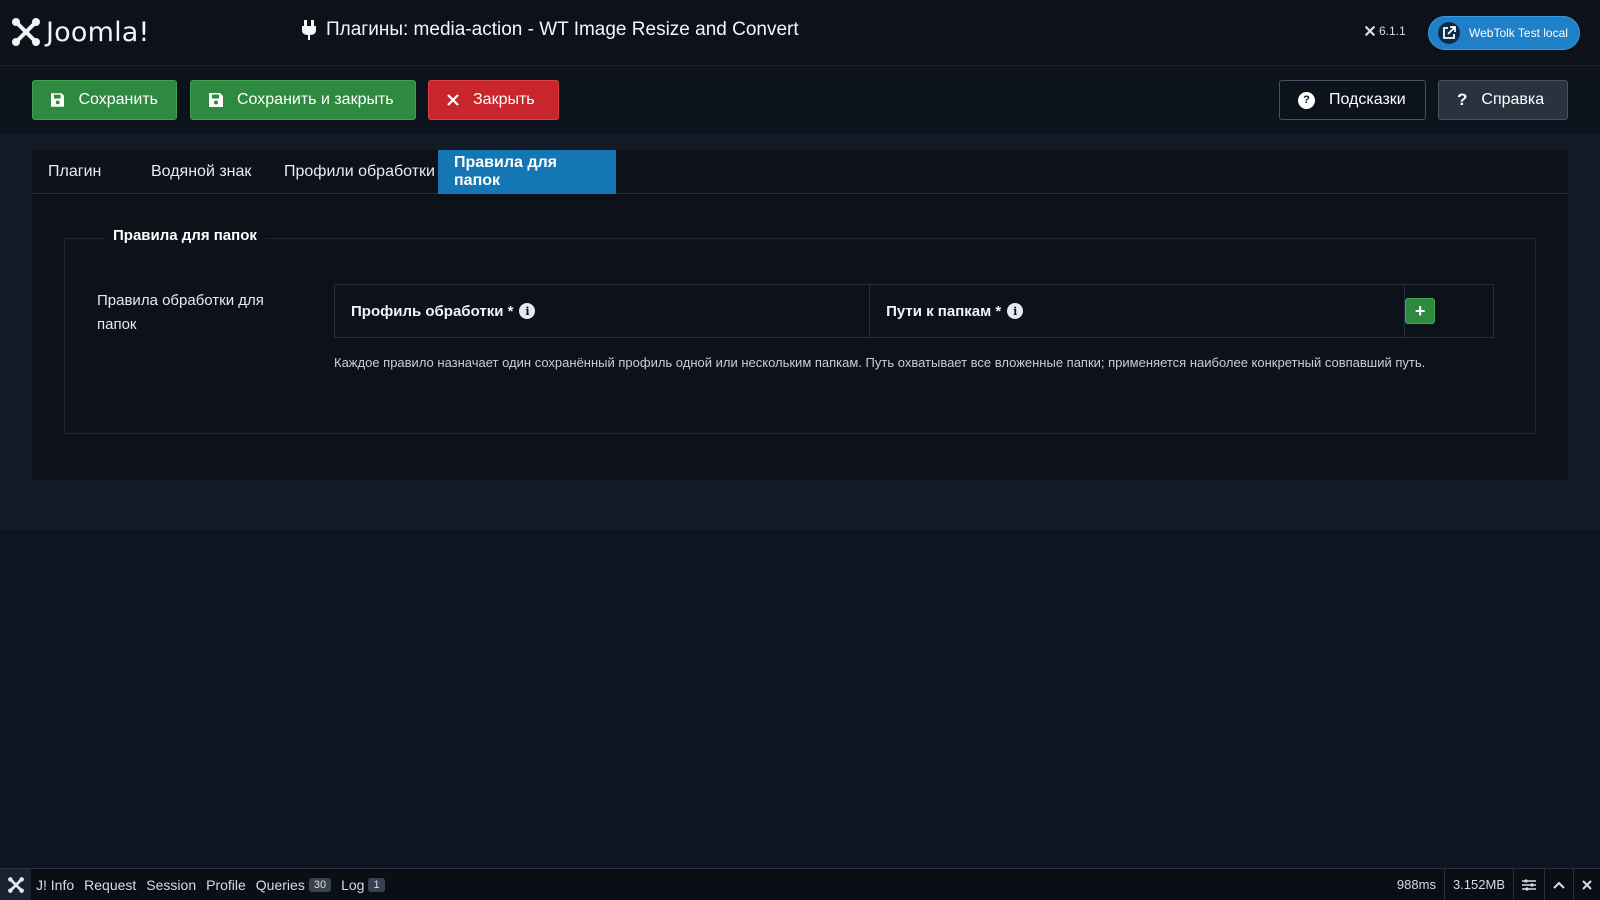 The height and width of the screenshot is (900, 1600). I want to click on column-header-profile: Профиль обработки * i, so click(603, 311).